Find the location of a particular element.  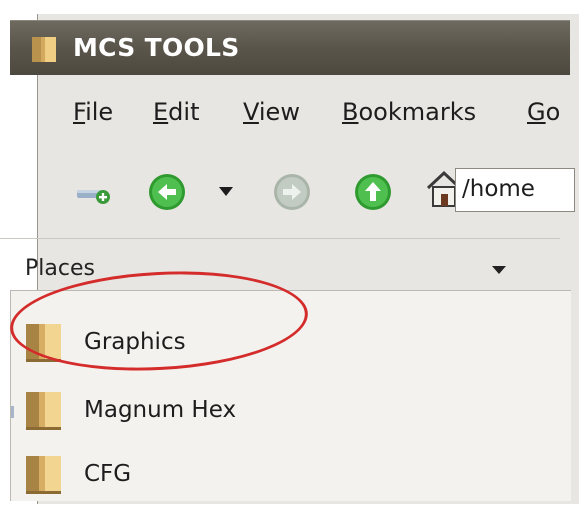

menu-view: View is located at coordinates (271, 112).